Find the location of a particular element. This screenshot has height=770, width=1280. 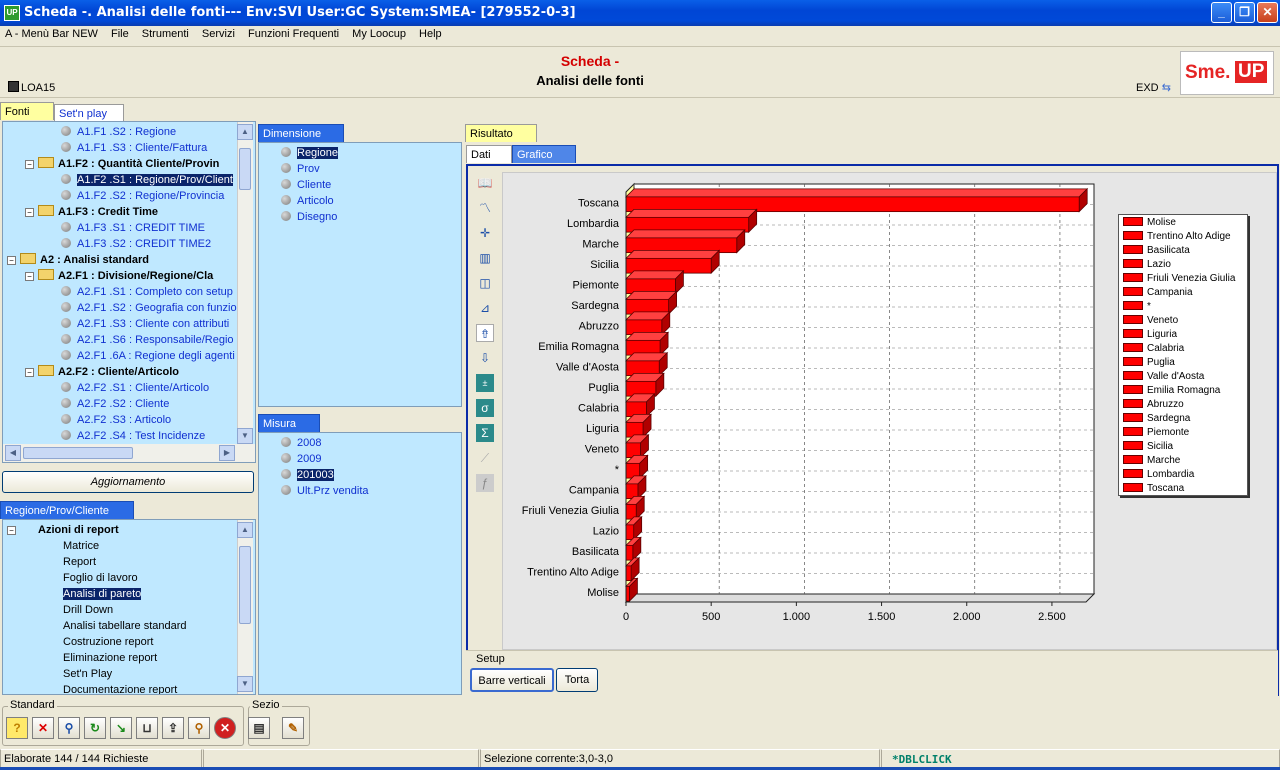

menu-item-funzioni-frequenti: Funzioni Frequenti is located at coordinates (293, 33).